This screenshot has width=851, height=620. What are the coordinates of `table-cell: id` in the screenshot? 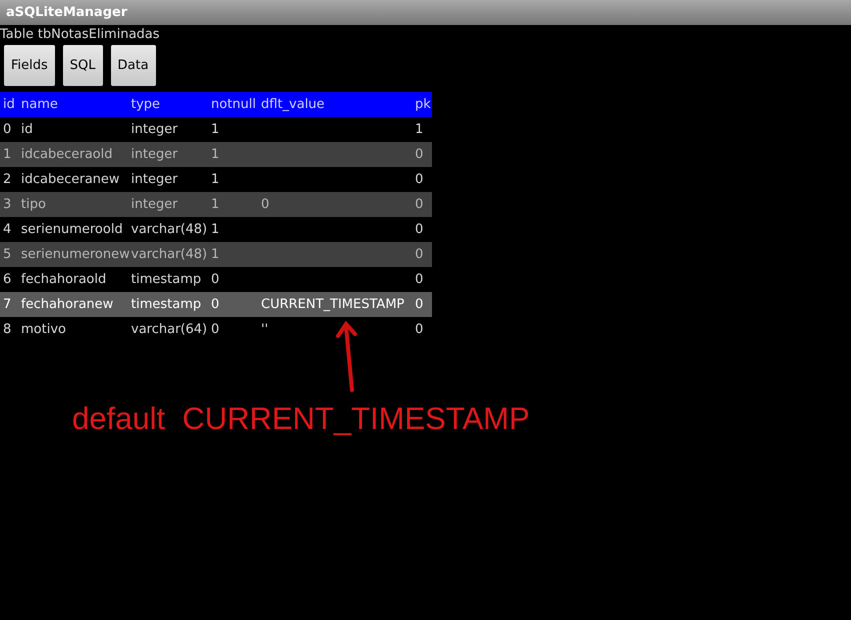 It's located at (27, 129).